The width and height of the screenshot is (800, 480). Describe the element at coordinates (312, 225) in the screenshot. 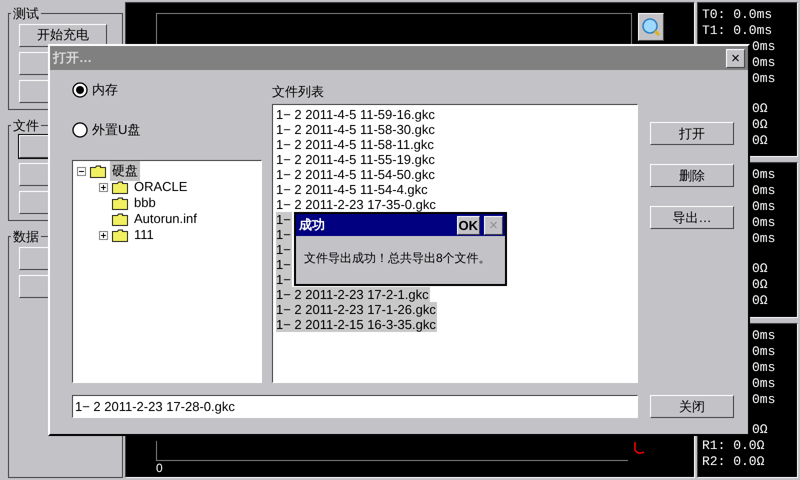

I see `message-title: 成功` at that location.